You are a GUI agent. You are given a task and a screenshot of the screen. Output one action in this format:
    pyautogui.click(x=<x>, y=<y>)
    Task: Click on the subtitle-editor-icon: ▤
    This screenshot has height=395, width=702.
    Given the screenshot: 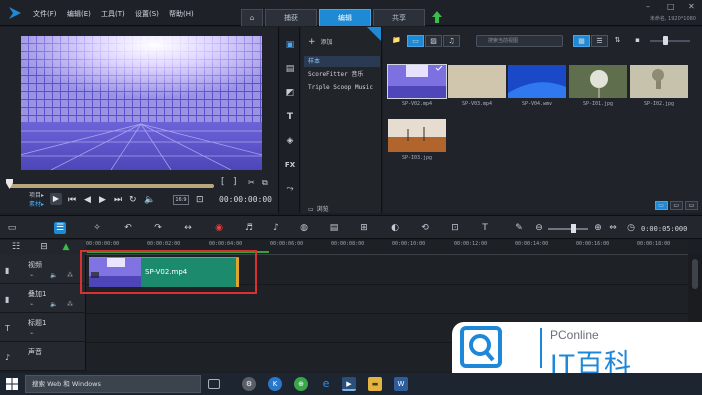 What is the action you would take?
    pyautogui.click(x=334, y=228)
    